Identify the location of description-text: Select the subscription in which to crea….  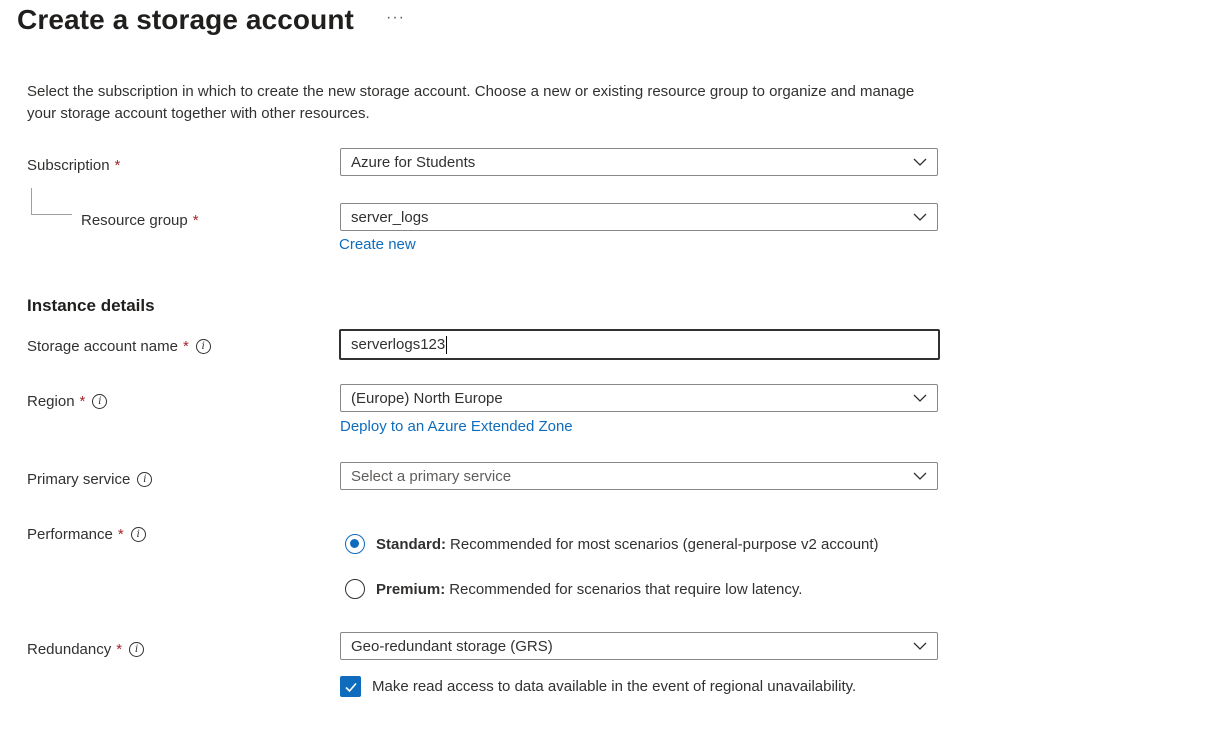
(471, 102).